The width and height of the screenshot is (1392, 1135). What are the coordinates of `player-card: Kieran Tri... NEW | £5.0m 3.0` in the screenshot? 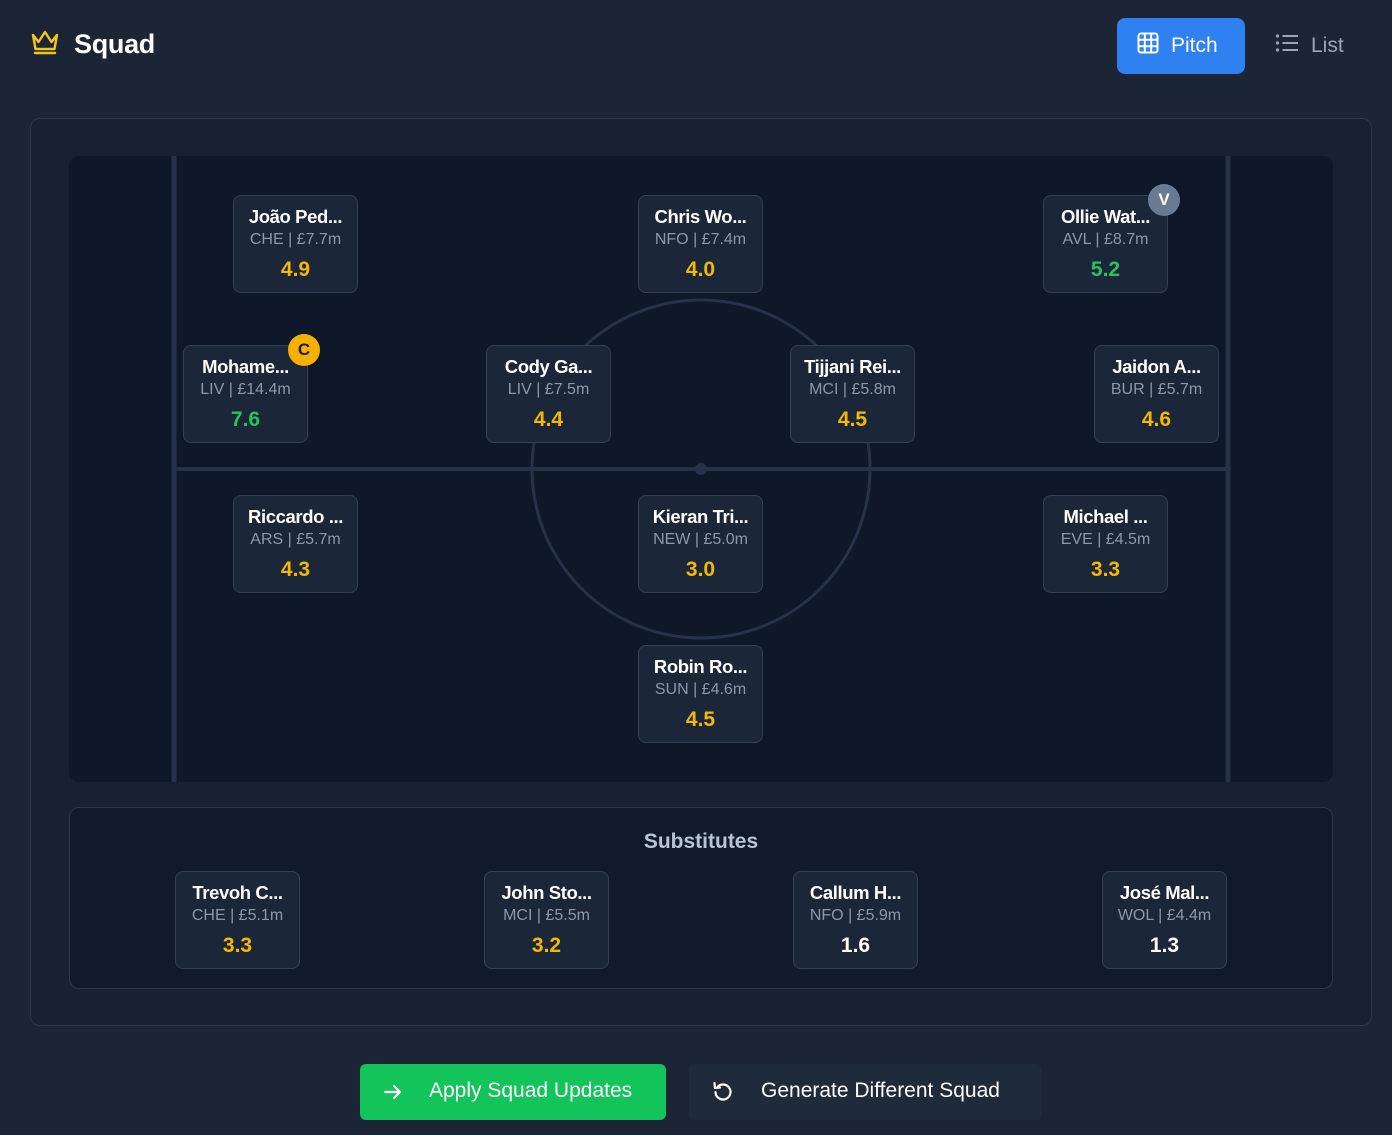 It's located at (700, 544).